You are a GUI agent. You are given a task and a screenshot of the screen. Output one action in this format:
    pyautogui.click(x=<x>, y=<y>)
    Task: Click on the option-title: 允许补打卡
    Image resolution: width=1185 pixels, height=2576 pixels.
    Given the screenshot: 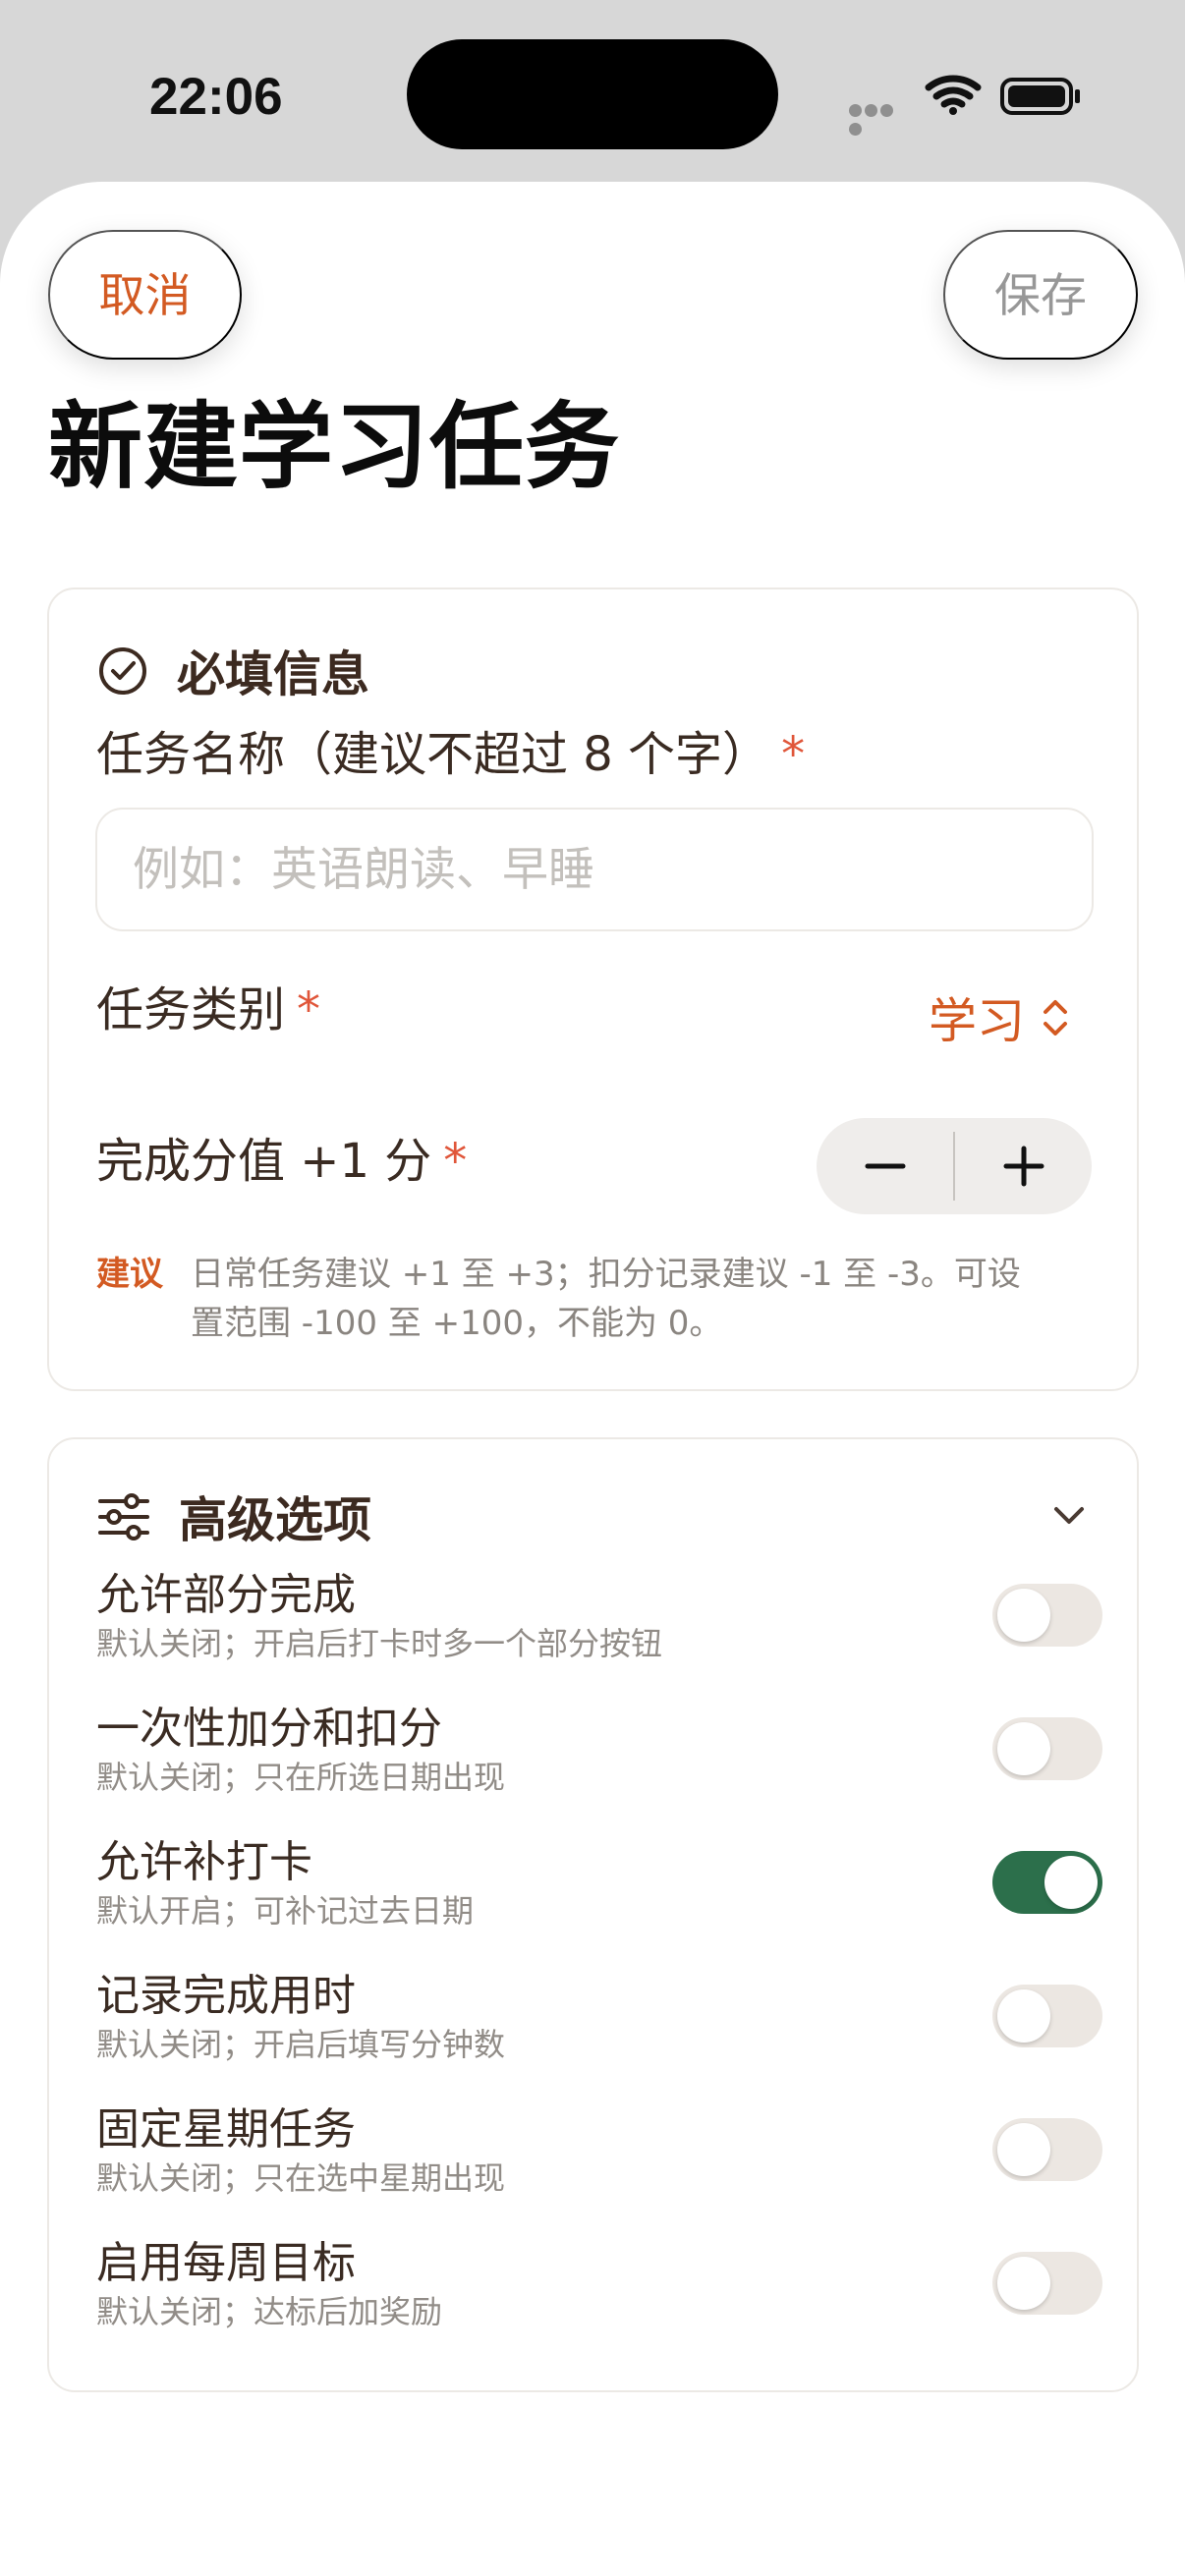 What is the action you would take?
    pyautogui.click(x=204, y=1862)
    